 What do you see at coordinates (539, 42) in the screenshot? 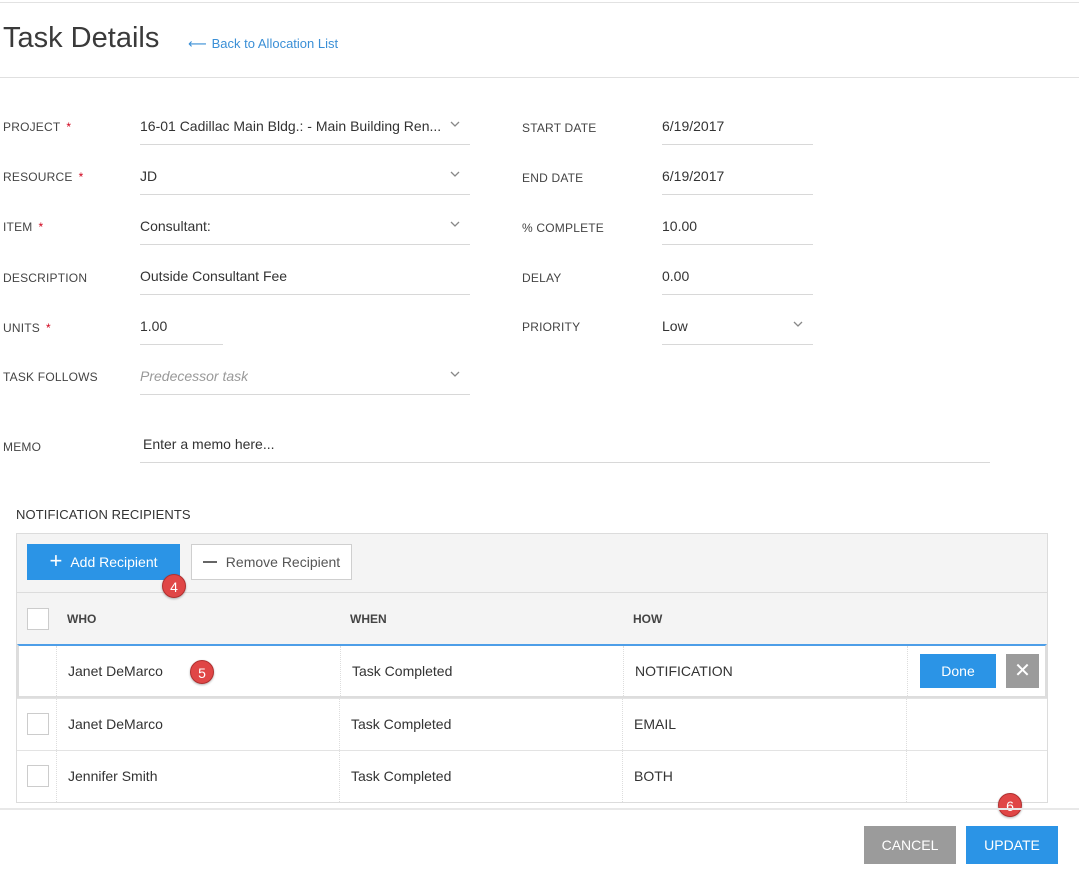
I see `page-header: Task Details ⟵ Back to Allocation List` at bounding box center [539, 42].